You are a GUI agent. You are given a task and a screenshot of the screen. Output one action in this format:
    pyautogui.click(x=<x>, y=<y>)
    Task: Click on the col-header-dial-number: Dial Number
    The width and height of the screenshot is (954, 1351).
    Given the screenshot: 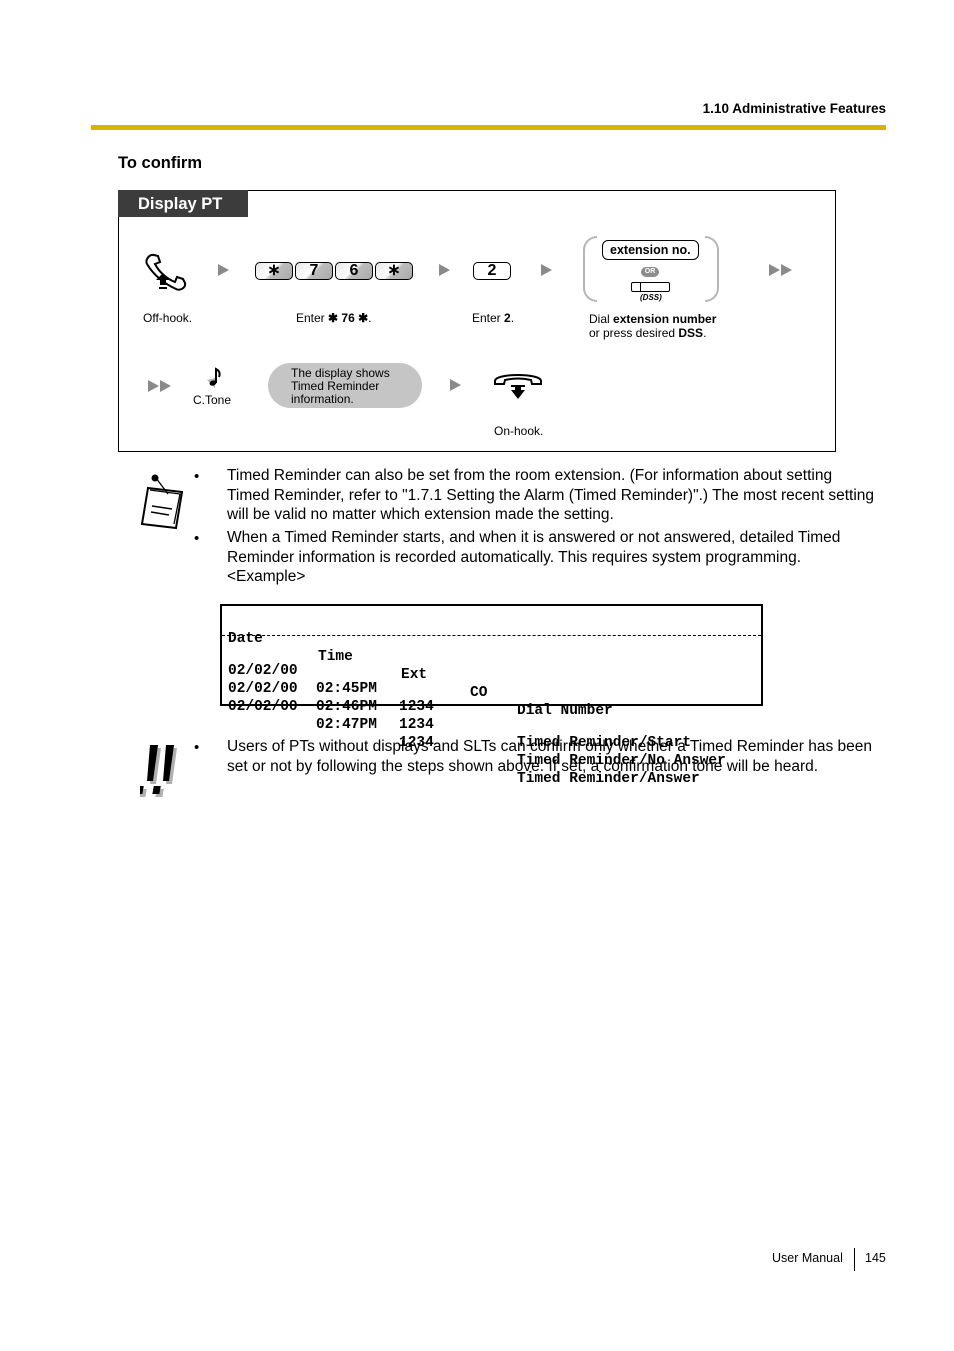 What is the action you would take?
    pyautogui.click(x=565, y=711)
    